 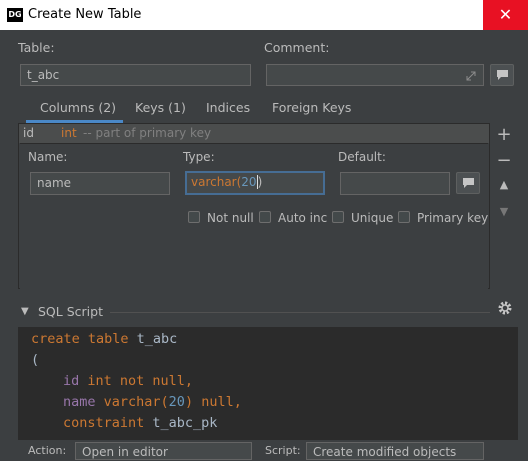 What do you see at coordinates (338, 217) in the screenshot?
I see `unique-checkbox` at bounding box center [338, 217].